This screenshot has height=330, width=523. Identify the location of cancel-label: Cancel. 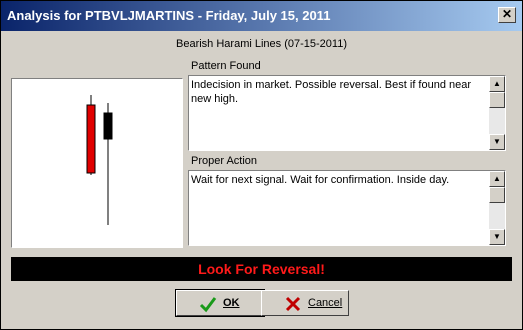
(325, 303).